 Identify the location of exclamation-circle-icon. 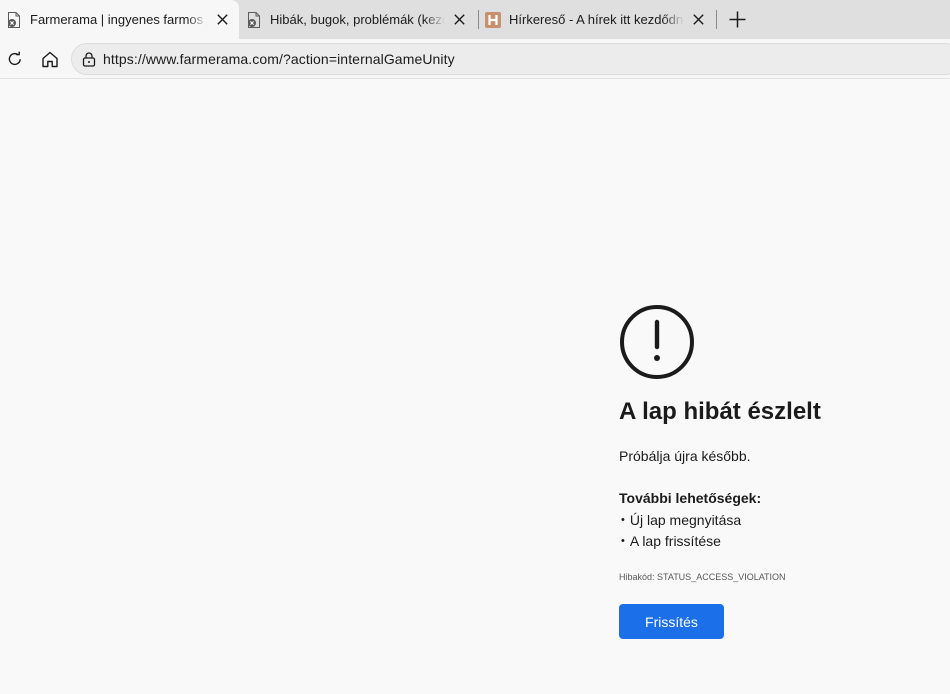
(657, 342).